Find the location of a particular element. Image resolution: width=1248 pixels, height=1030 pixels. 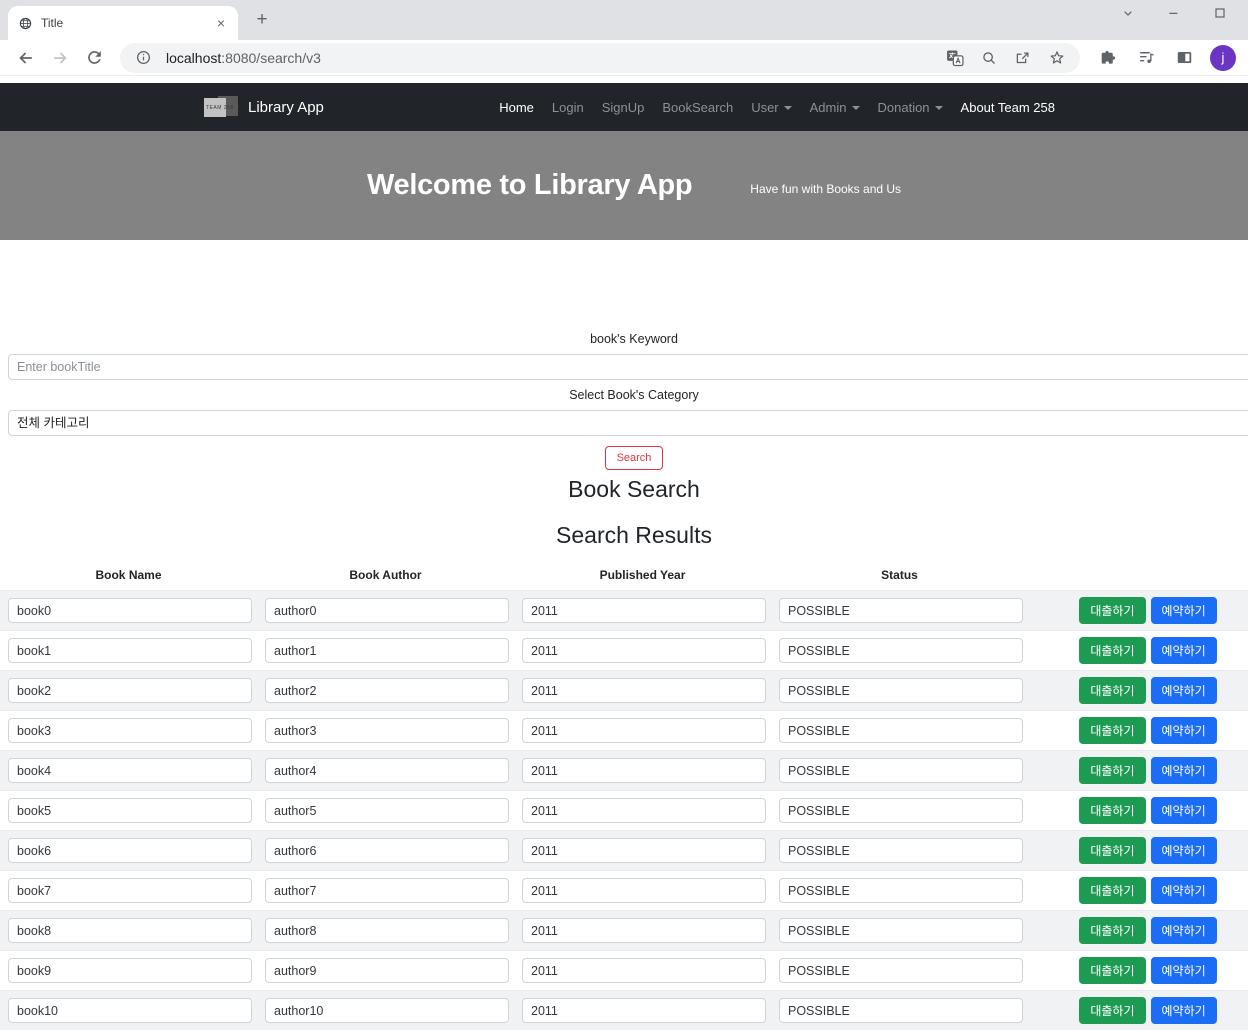

nav-signup: SignUp is located at coordinates (623, 107).